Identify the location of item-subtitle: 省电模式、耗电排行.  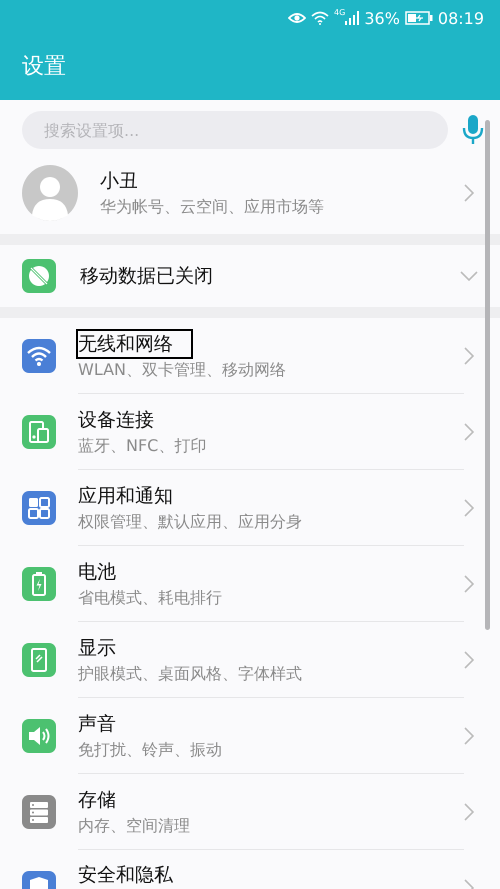
(150, 598).